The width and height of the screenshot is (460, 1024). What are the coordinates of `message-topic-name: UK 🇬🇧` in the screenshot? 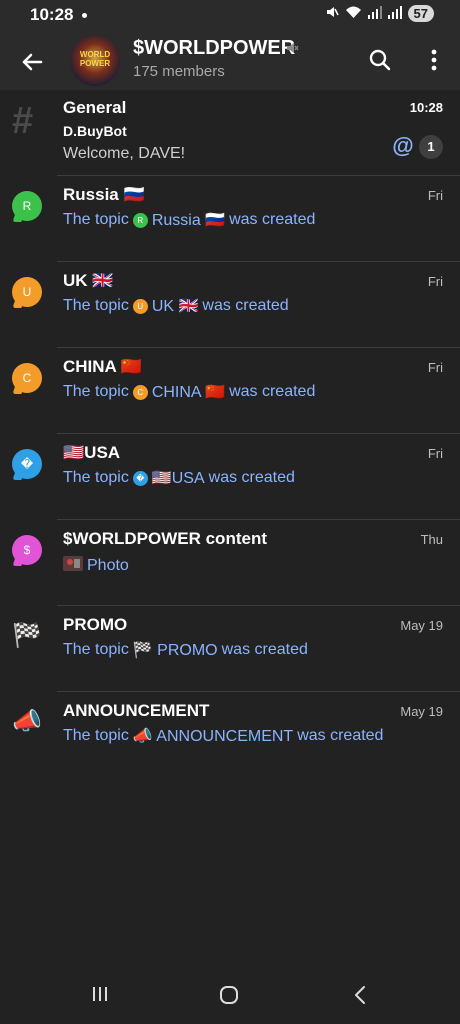 It's located at (175, 306).